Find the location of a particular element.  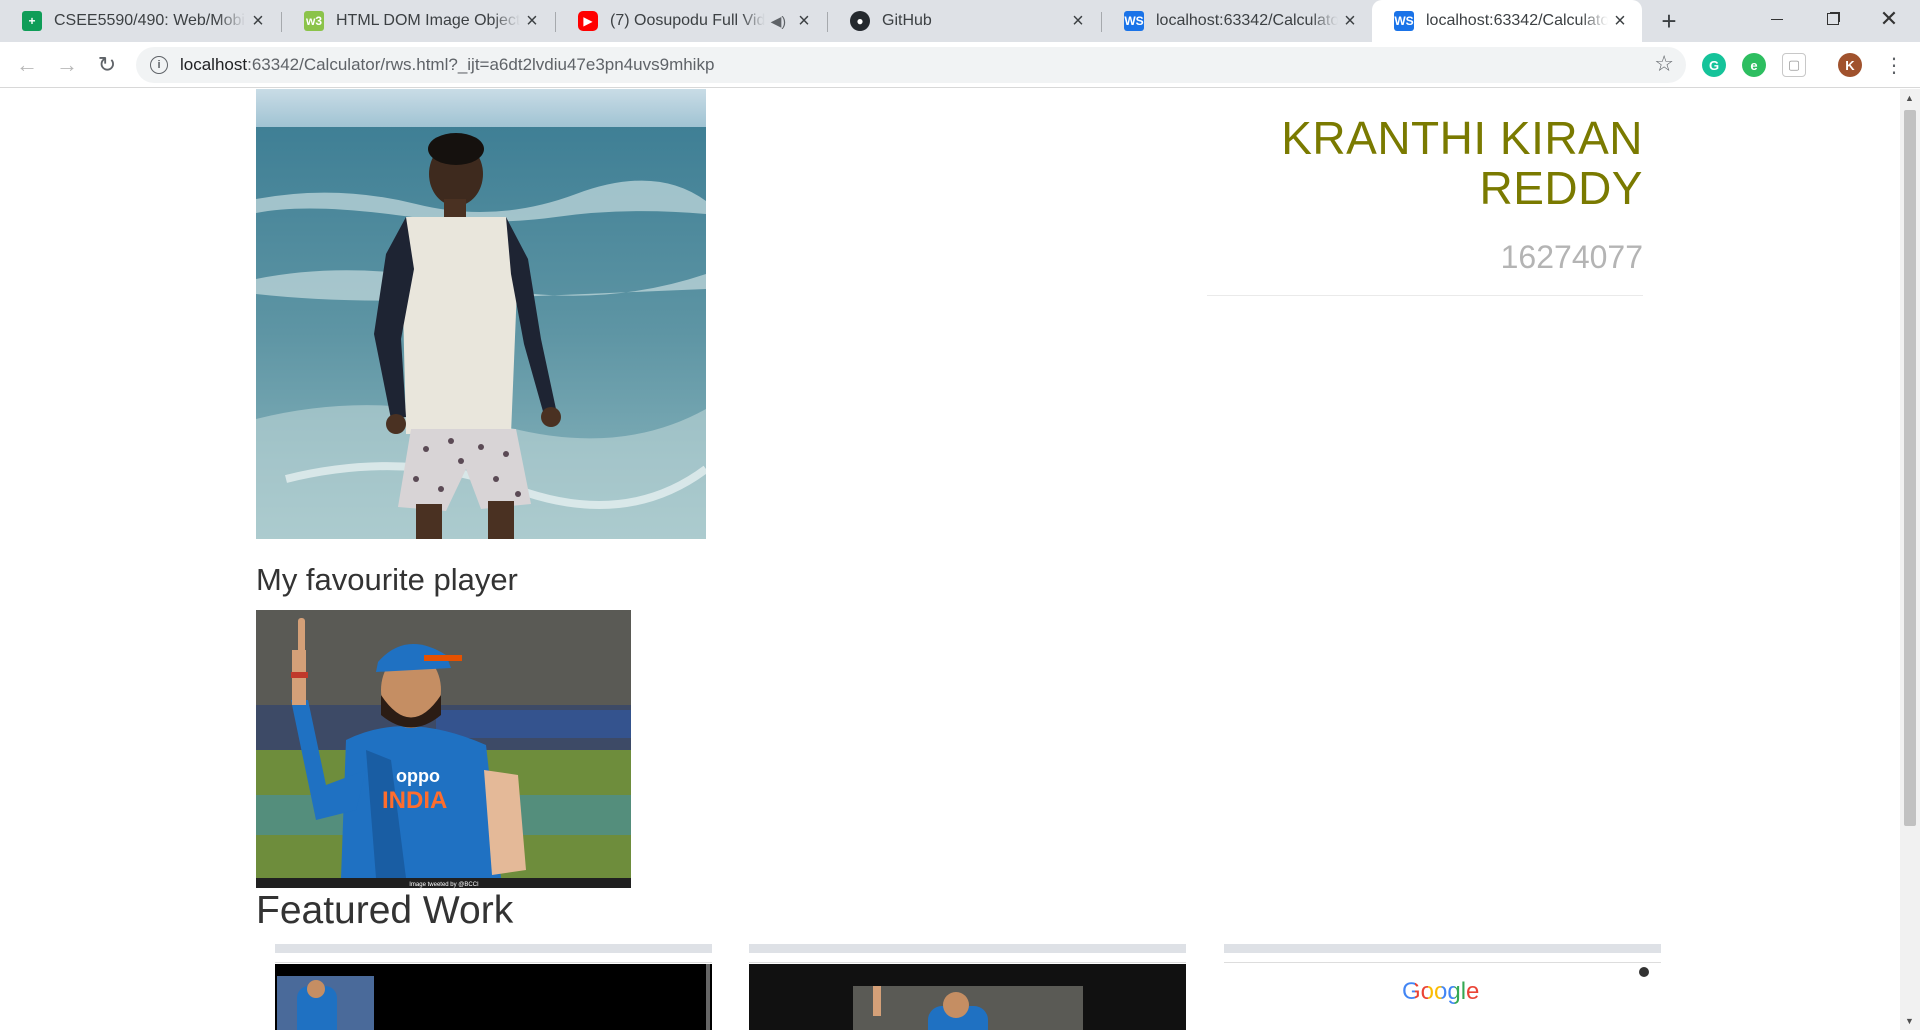

w3schools-icon: w3 is located at coordinates (314, 21).